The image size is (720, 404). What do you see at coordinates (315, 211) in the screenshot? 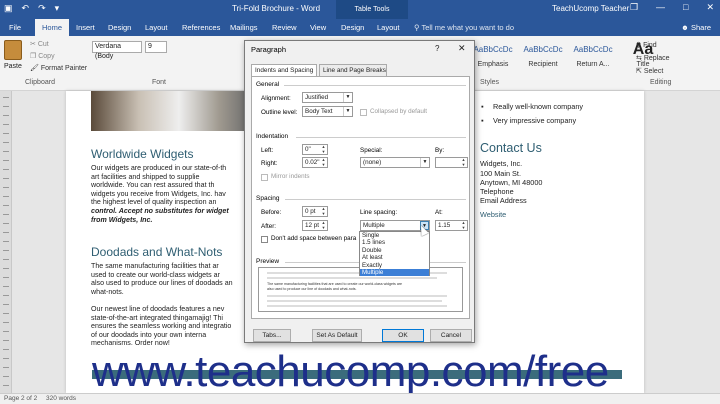
I see `spacing-before-input: 0 pt ▲ ▼` at bounding box center [315, 211].